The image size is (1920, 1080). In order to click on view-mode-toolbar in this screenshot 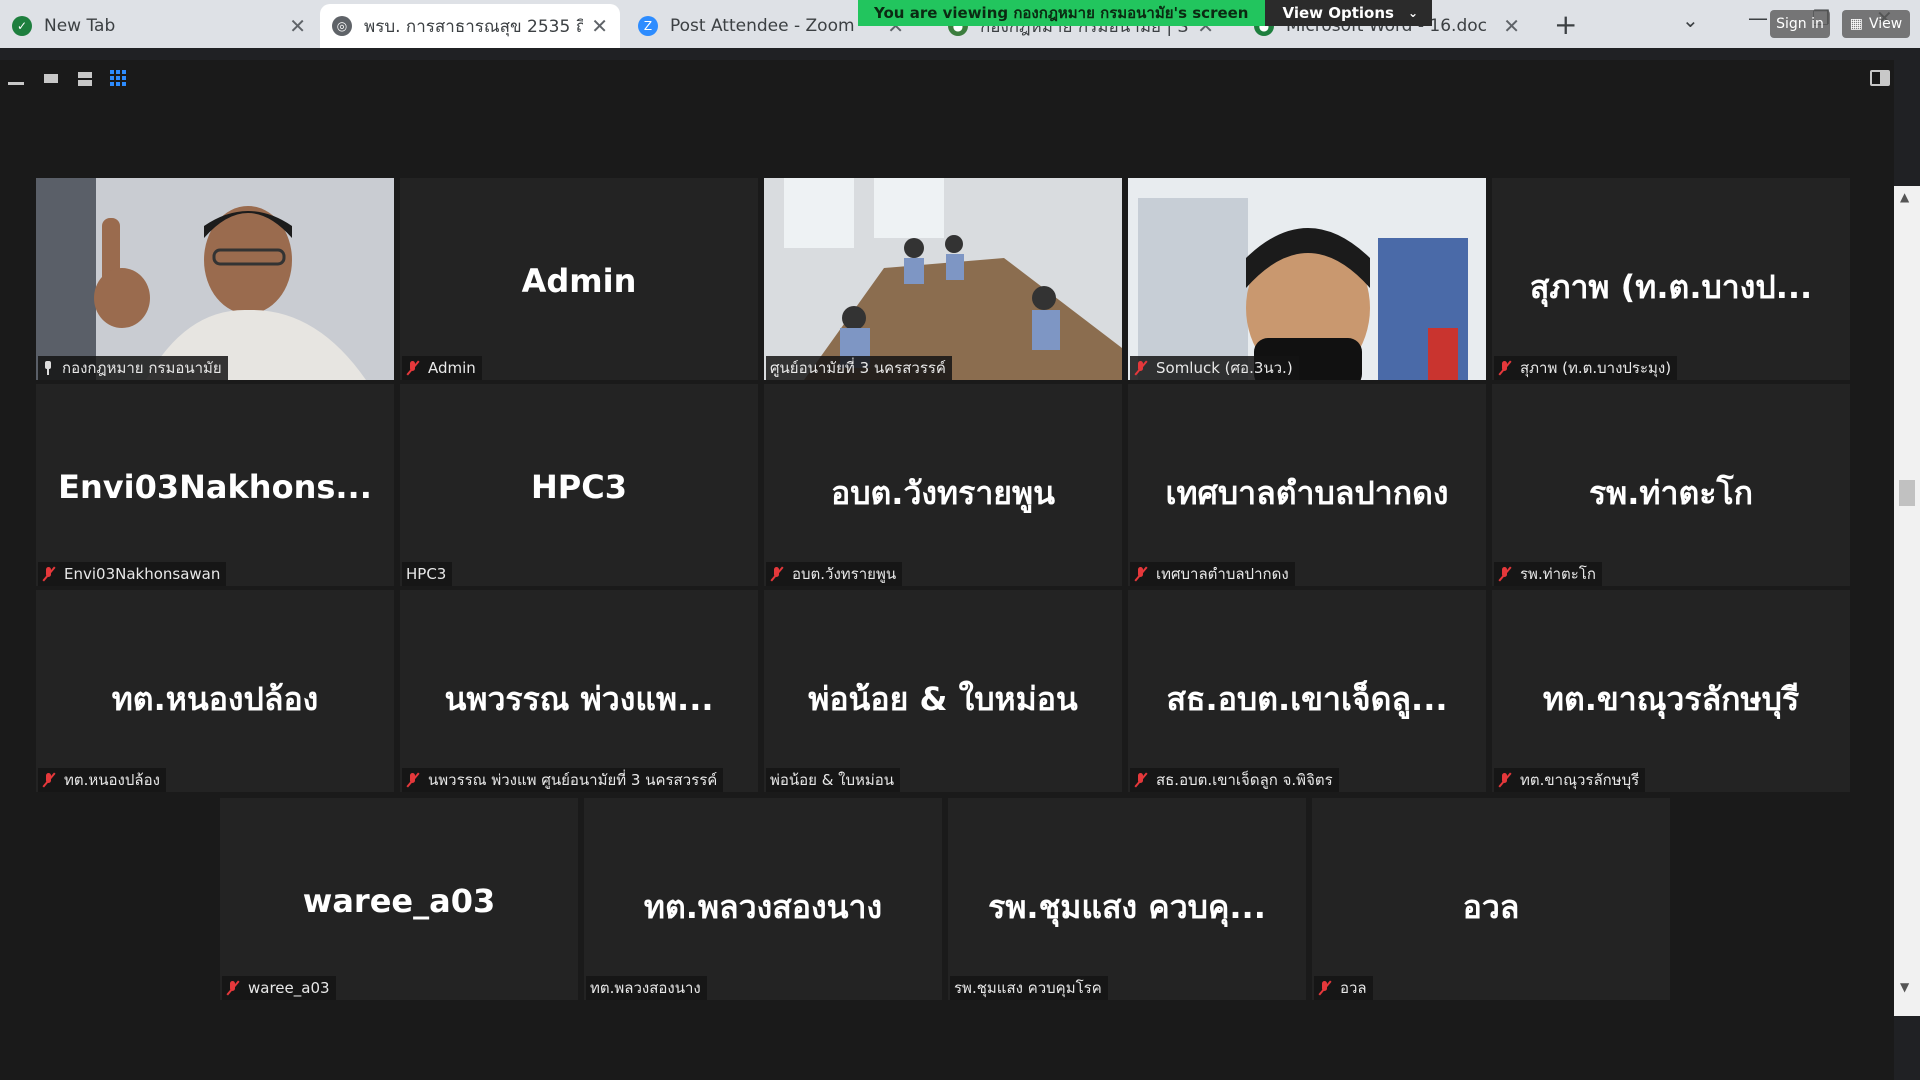, I will do `click(69, 79)`.